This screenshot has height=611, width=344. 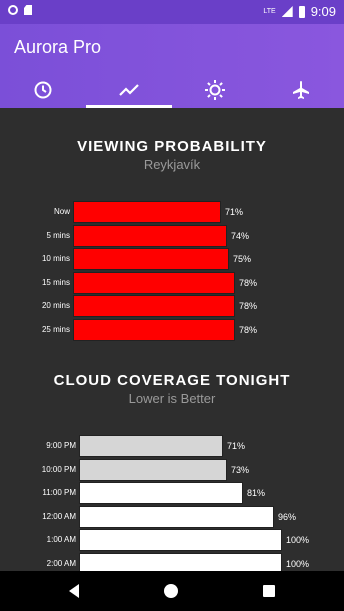 What do you see at coordinates (61, 445) in the screenshot?
I see `row-label: 9:00 PM` at bounding box center [61, 445].